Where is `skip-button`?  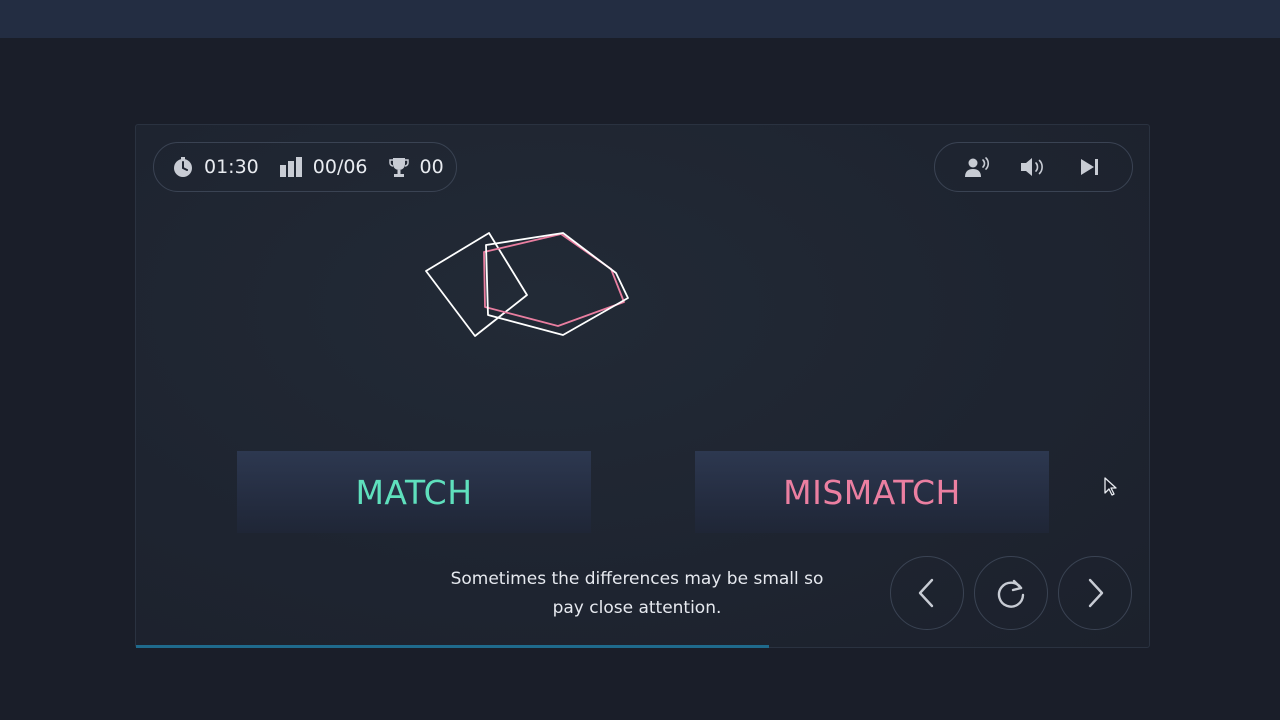
skip-button is located at coordinates (1090, 167).